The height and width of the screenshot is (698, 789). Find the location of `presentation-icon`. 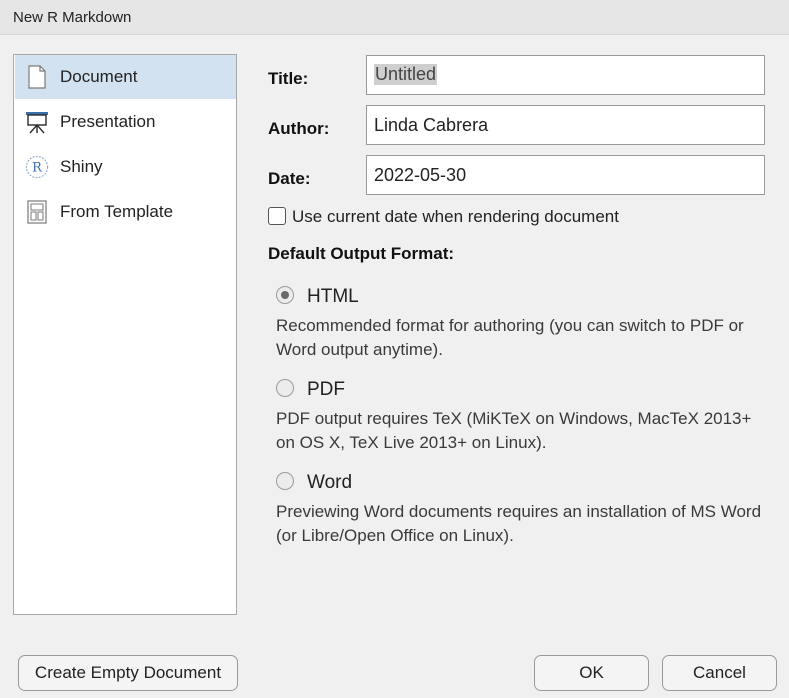

presentation-icon is located at coordinates (37, 122).